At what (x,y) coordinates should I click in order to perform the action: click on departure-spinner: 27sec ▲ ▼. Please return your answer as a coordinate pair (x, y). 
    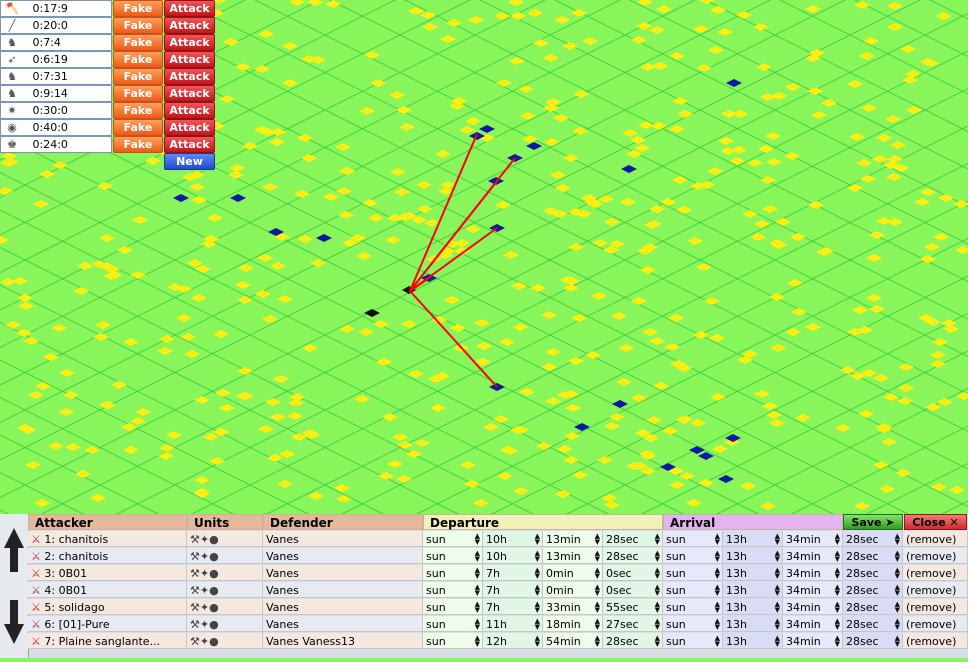
    Looking at the image, I should click on (633, 624).